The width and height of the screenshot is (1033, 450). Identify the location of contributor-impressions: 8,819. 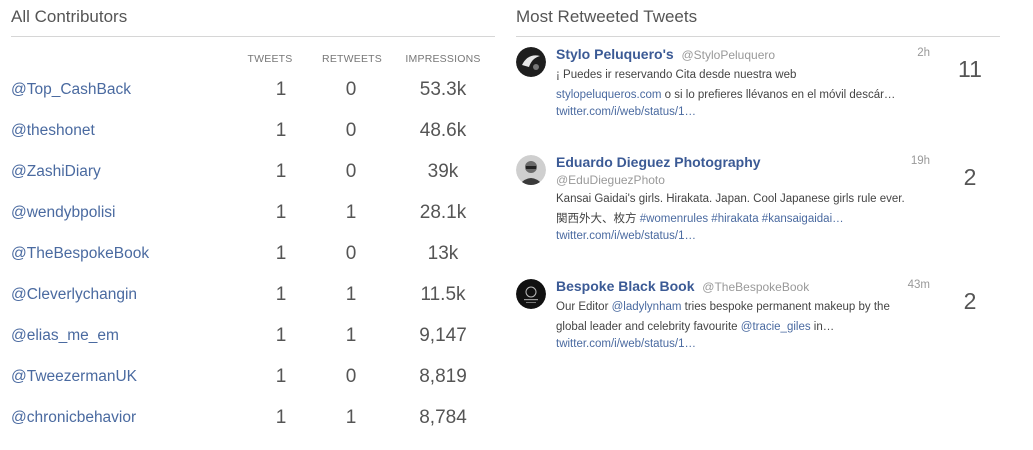
(443, 376).